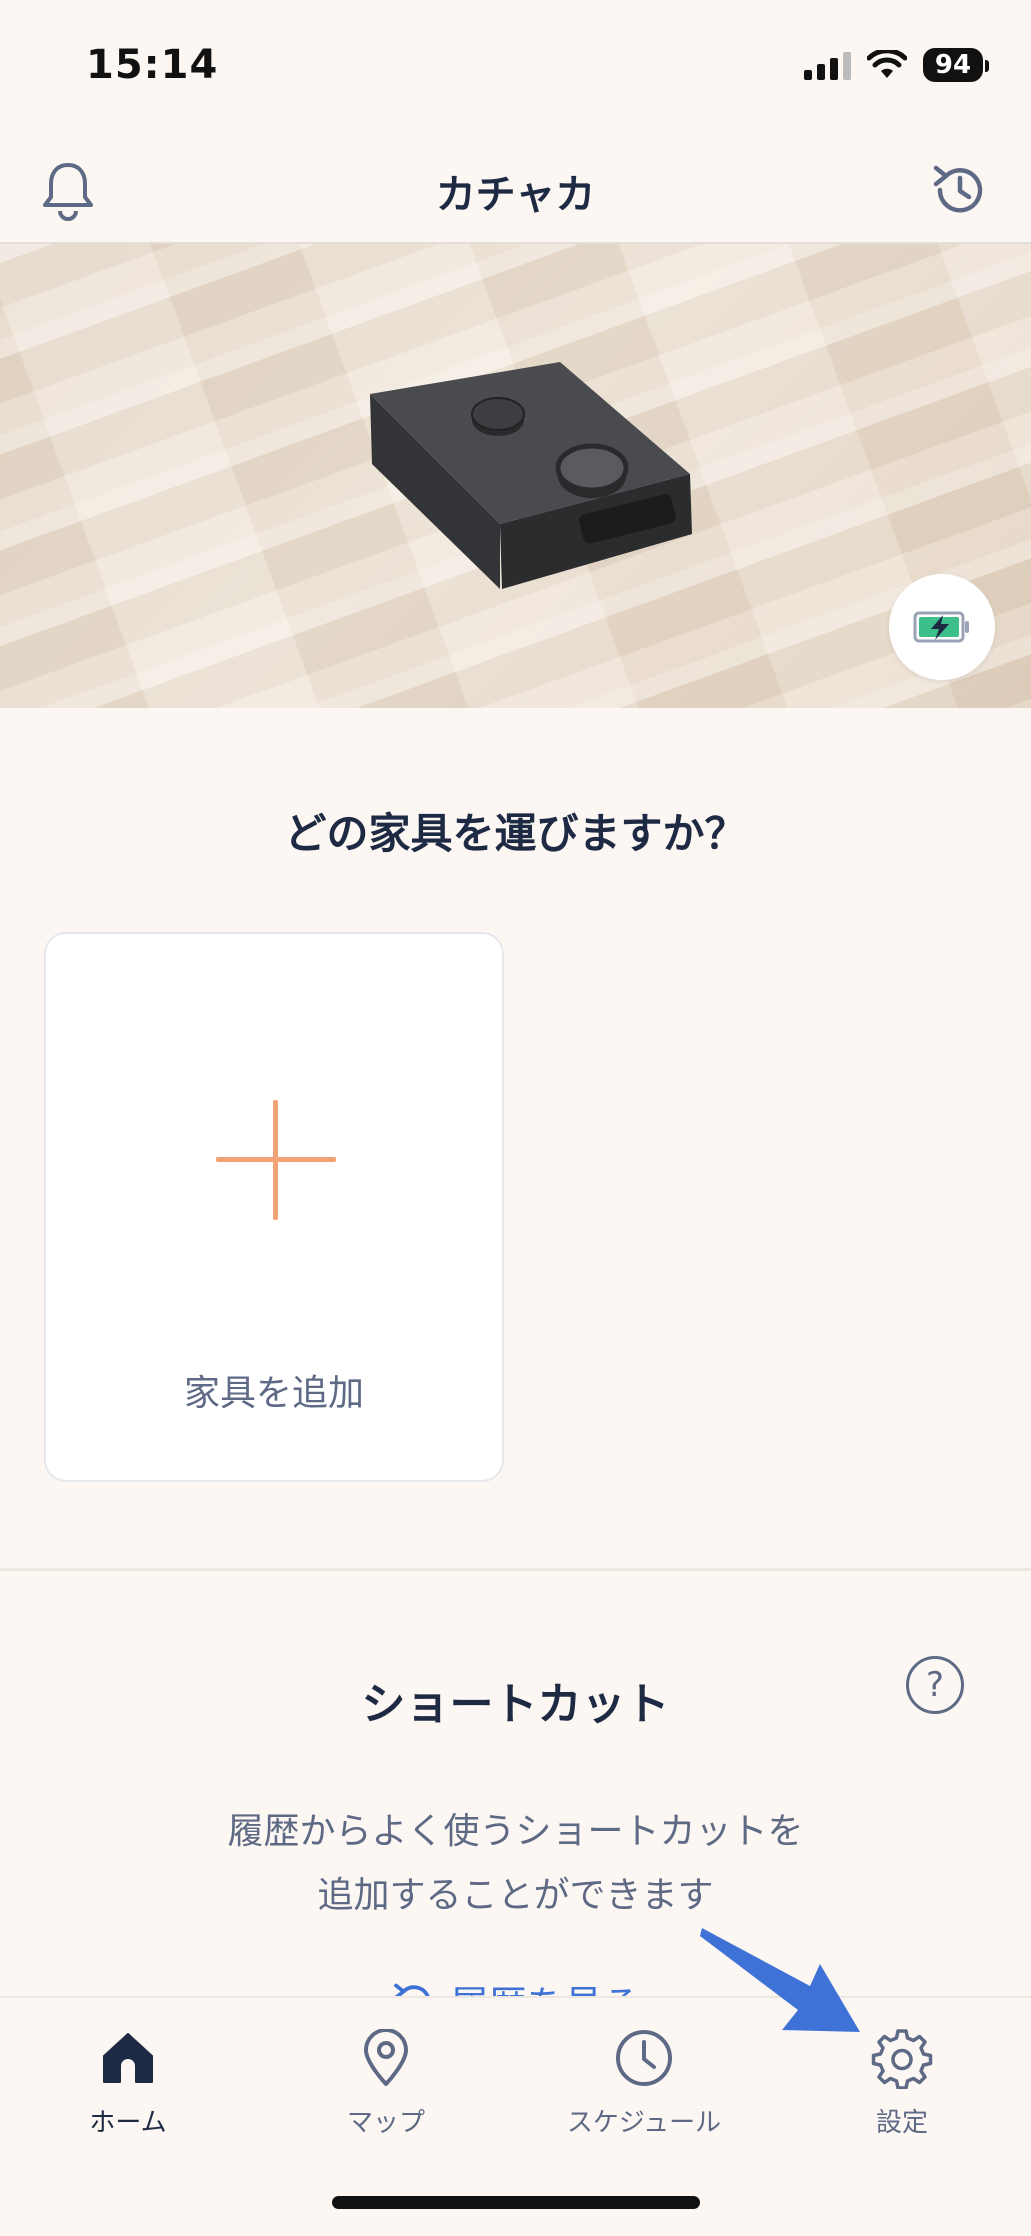 This screenshot has height=2236, width=1031. Describe the element at coordinates (780, 1980) in the screenshot. I see `annotation-arrow-icon` at that location.